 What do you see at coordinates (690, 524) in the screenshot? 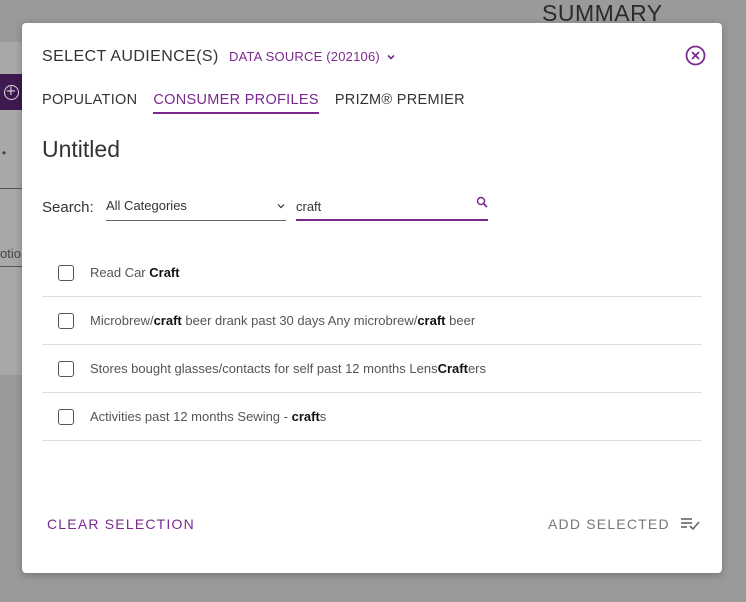
I see `playlist-add-check-icon` at bounding box center [690, 524].